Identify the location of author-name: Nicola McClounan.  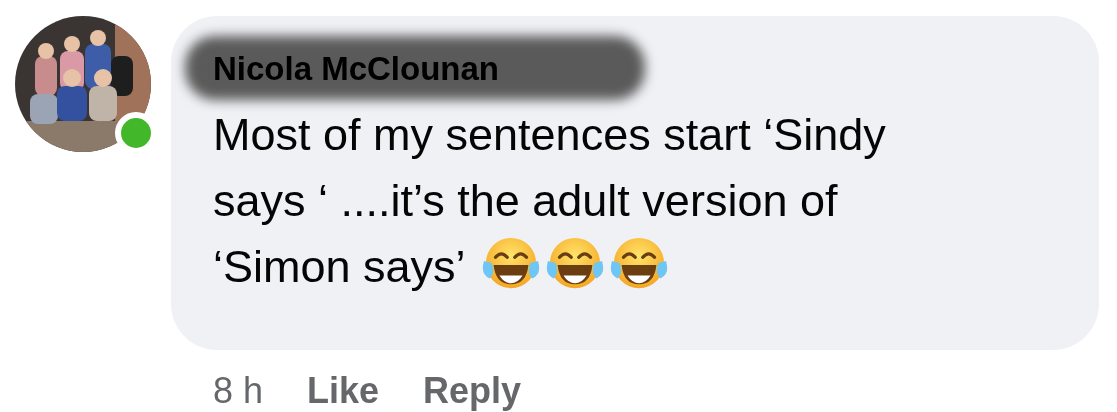
(356, 68).